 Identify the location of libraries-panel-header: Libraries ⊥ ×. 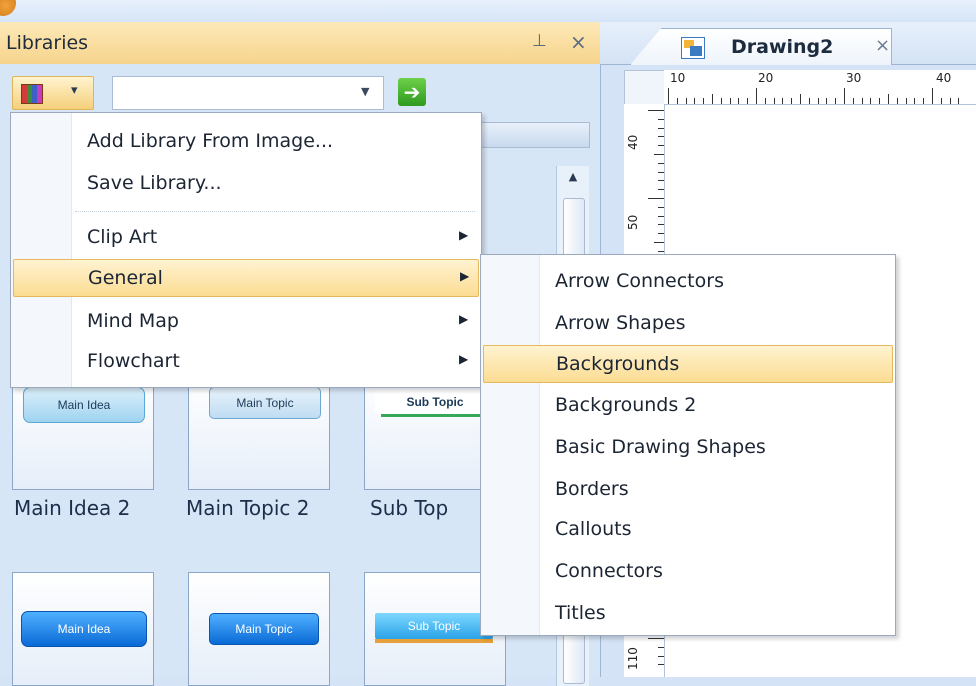
(300, 43).